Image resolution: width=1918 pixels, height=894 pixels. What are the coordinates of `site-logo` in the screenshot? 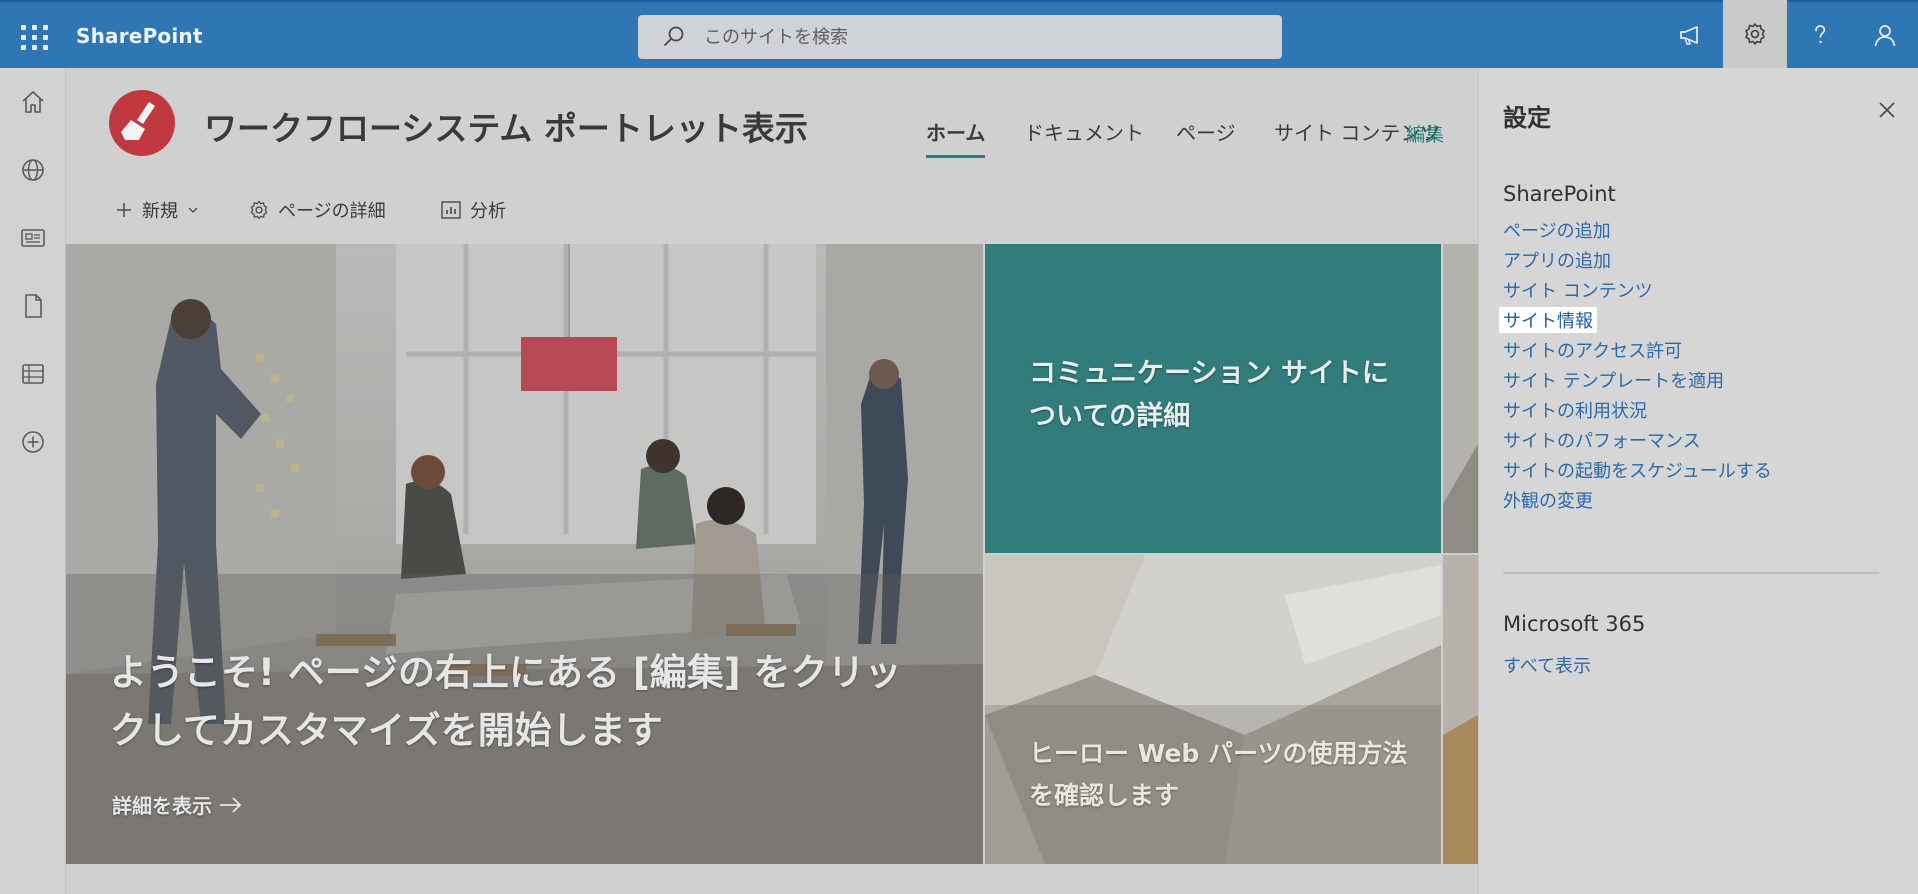 It's located at (142, 123).